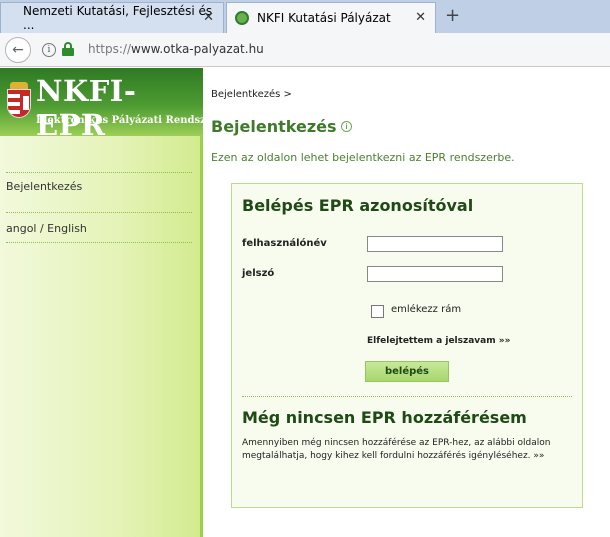 Image resolution: width=610 pixels, height=537 pixels. Describe the element at coordinates (258, 273) in the screenshot. I see `password-label: jelszó` at that location.